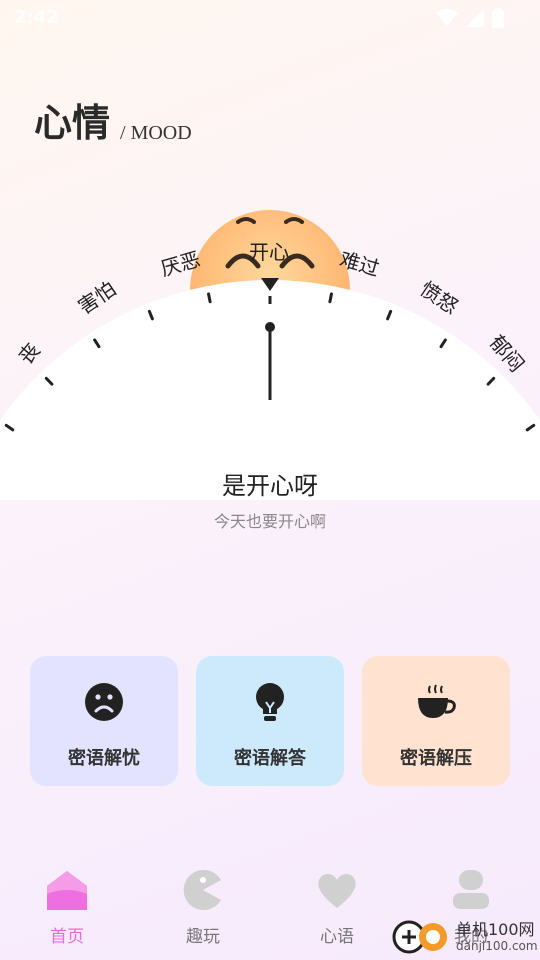 The image size is (540, 960). I want to click on page-title: 心情 / MOOD, so click(113, 119).